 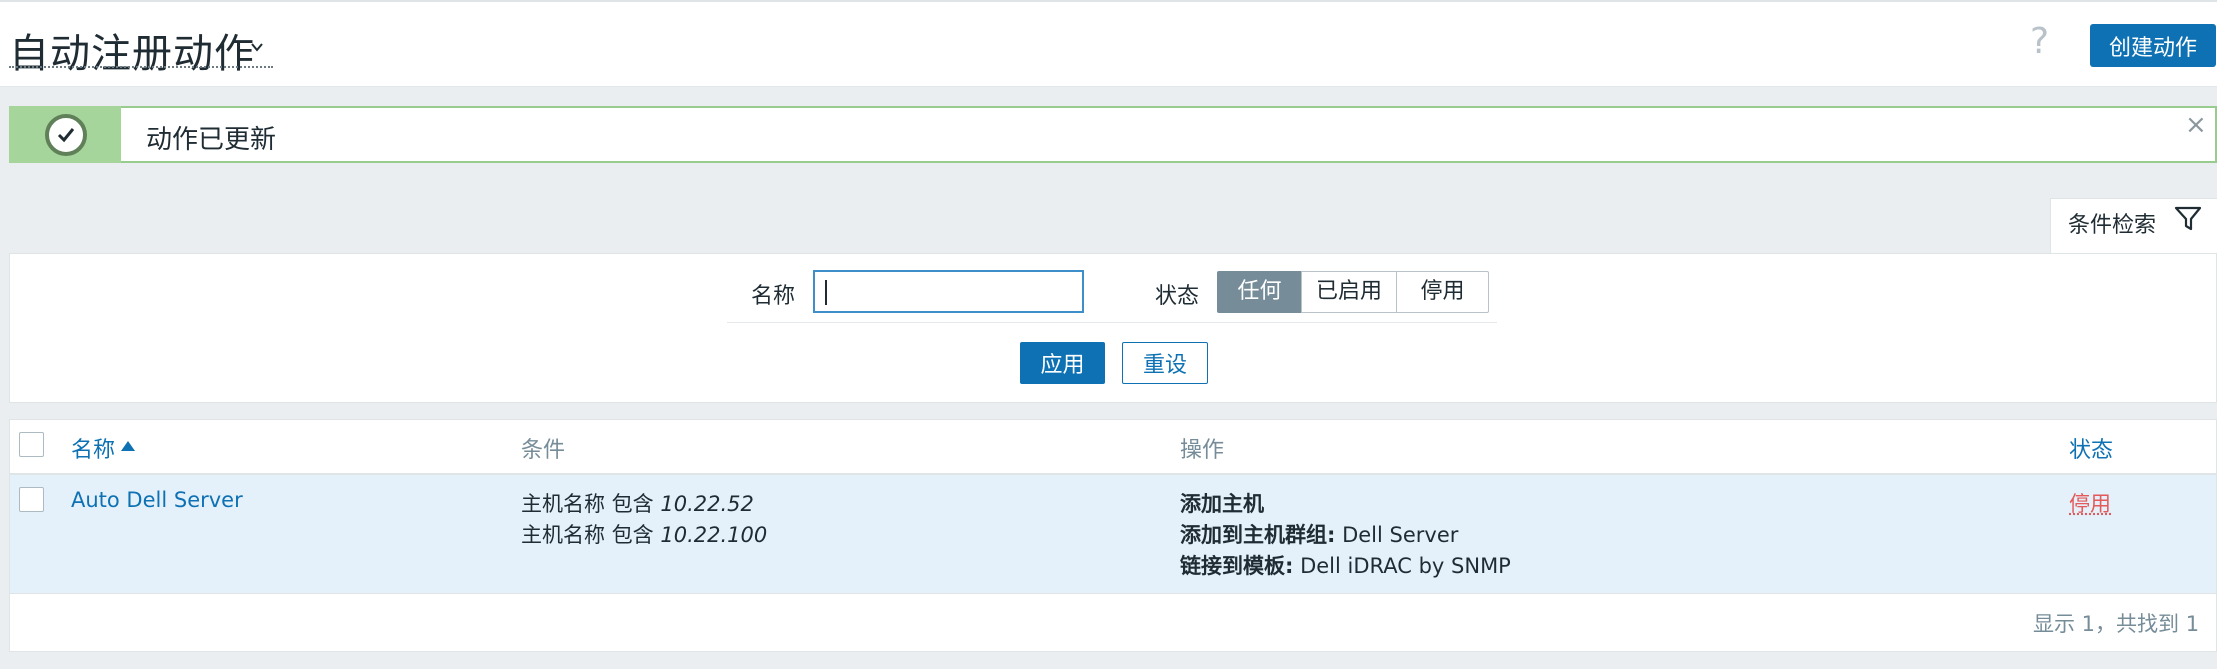 What do you see at coordinates (1113, 593) in the screenshot?
I see `row-divider` at bounding box center [1113, 593].